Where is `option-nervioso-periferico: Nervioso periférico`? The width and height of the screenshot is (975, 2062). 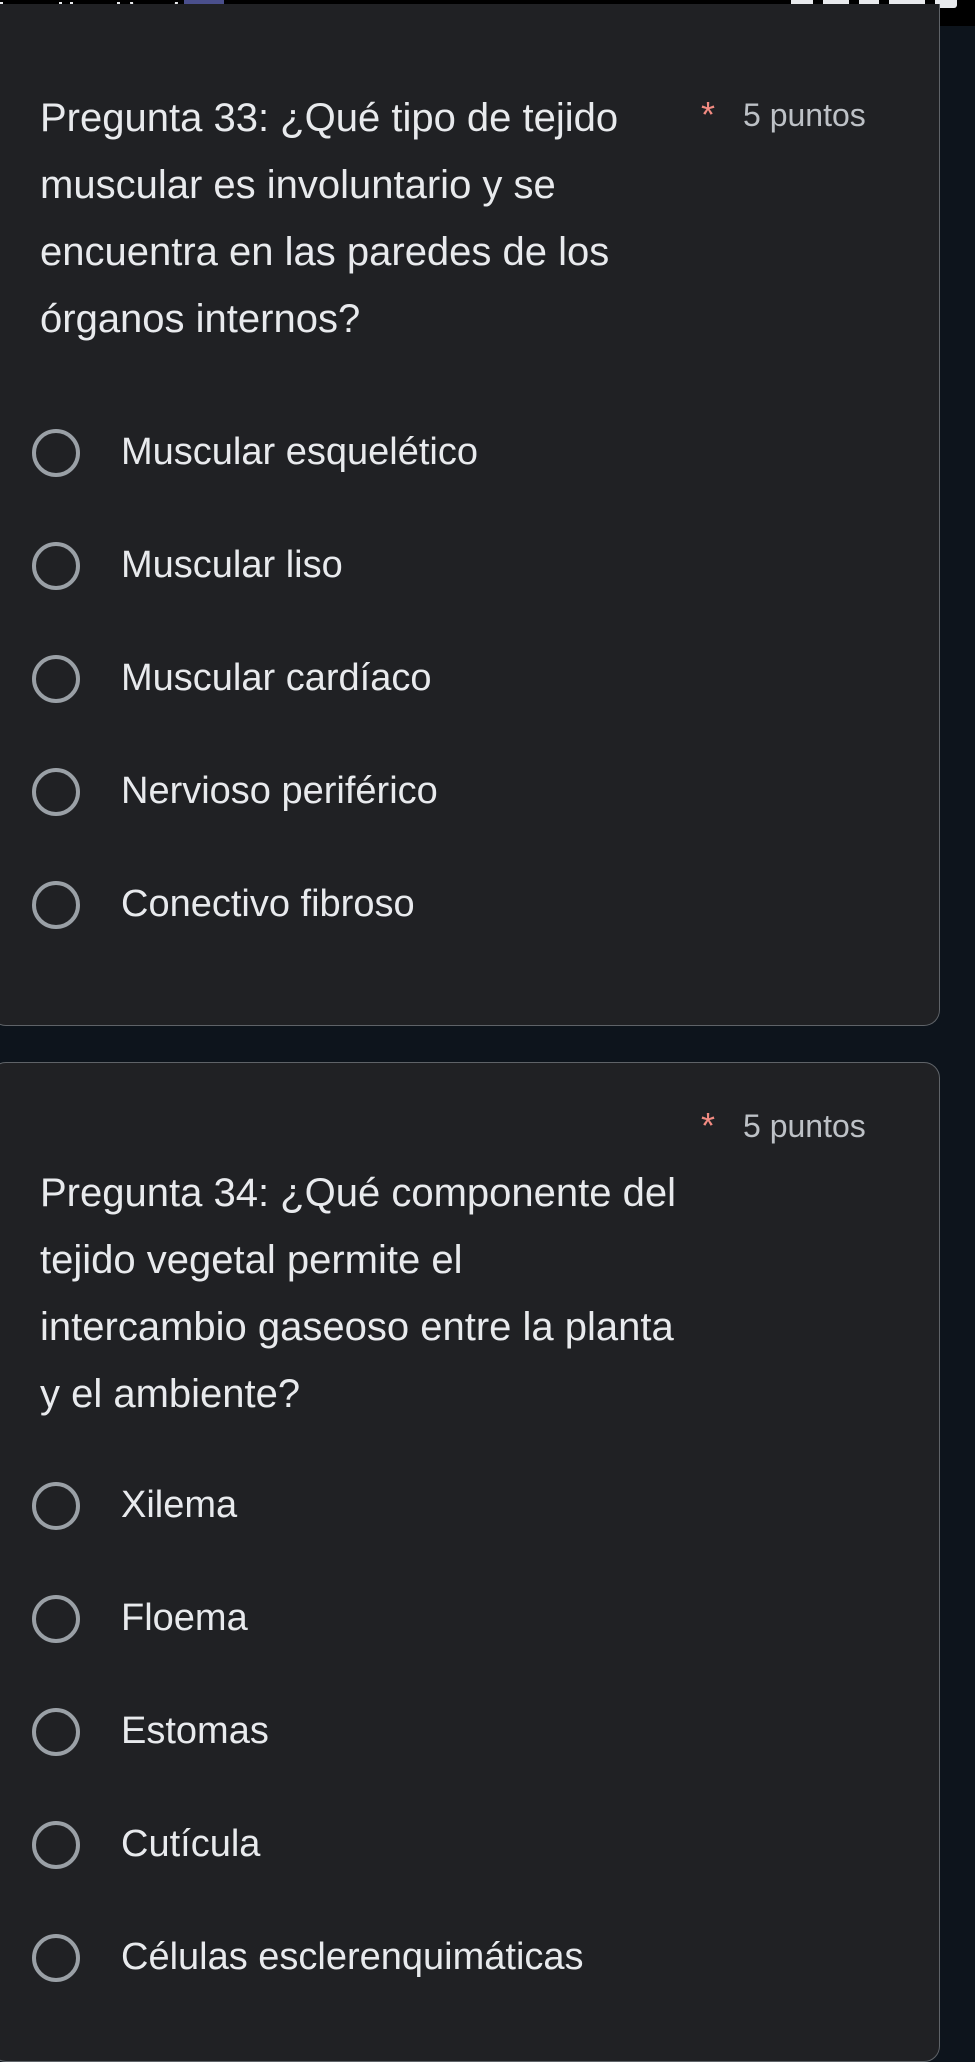 option-nervioso-periferico: Nervioso periférico is located at coordinates (255, 791).